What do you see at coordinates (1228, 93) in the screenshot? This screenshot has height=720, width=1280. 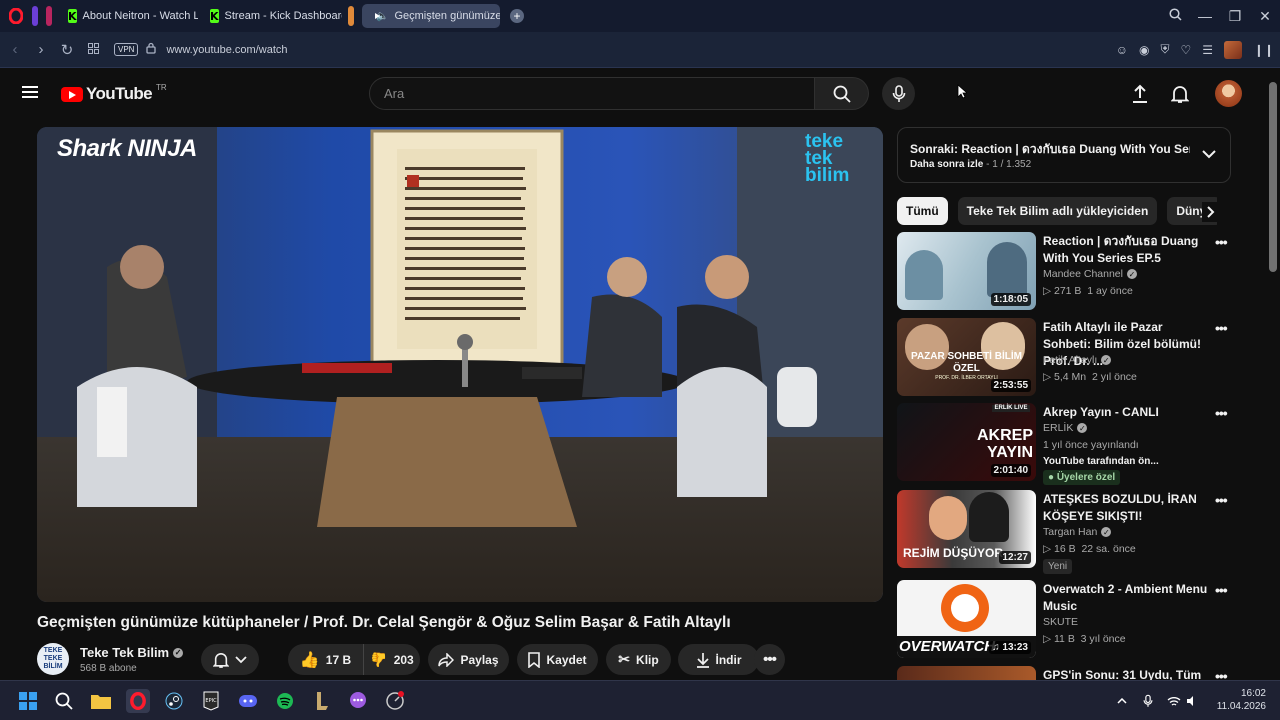 I see `account-avatar` at bounding box center [1228, 93].